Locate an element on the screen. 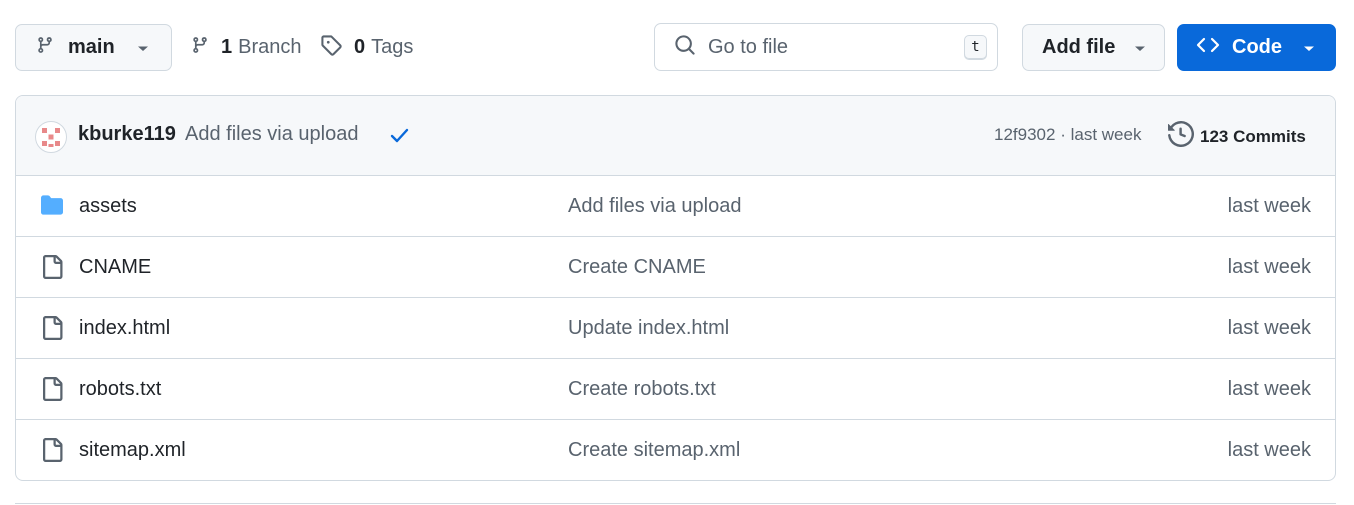  add-file-label: Add file is located at coordinates (1079, 47).